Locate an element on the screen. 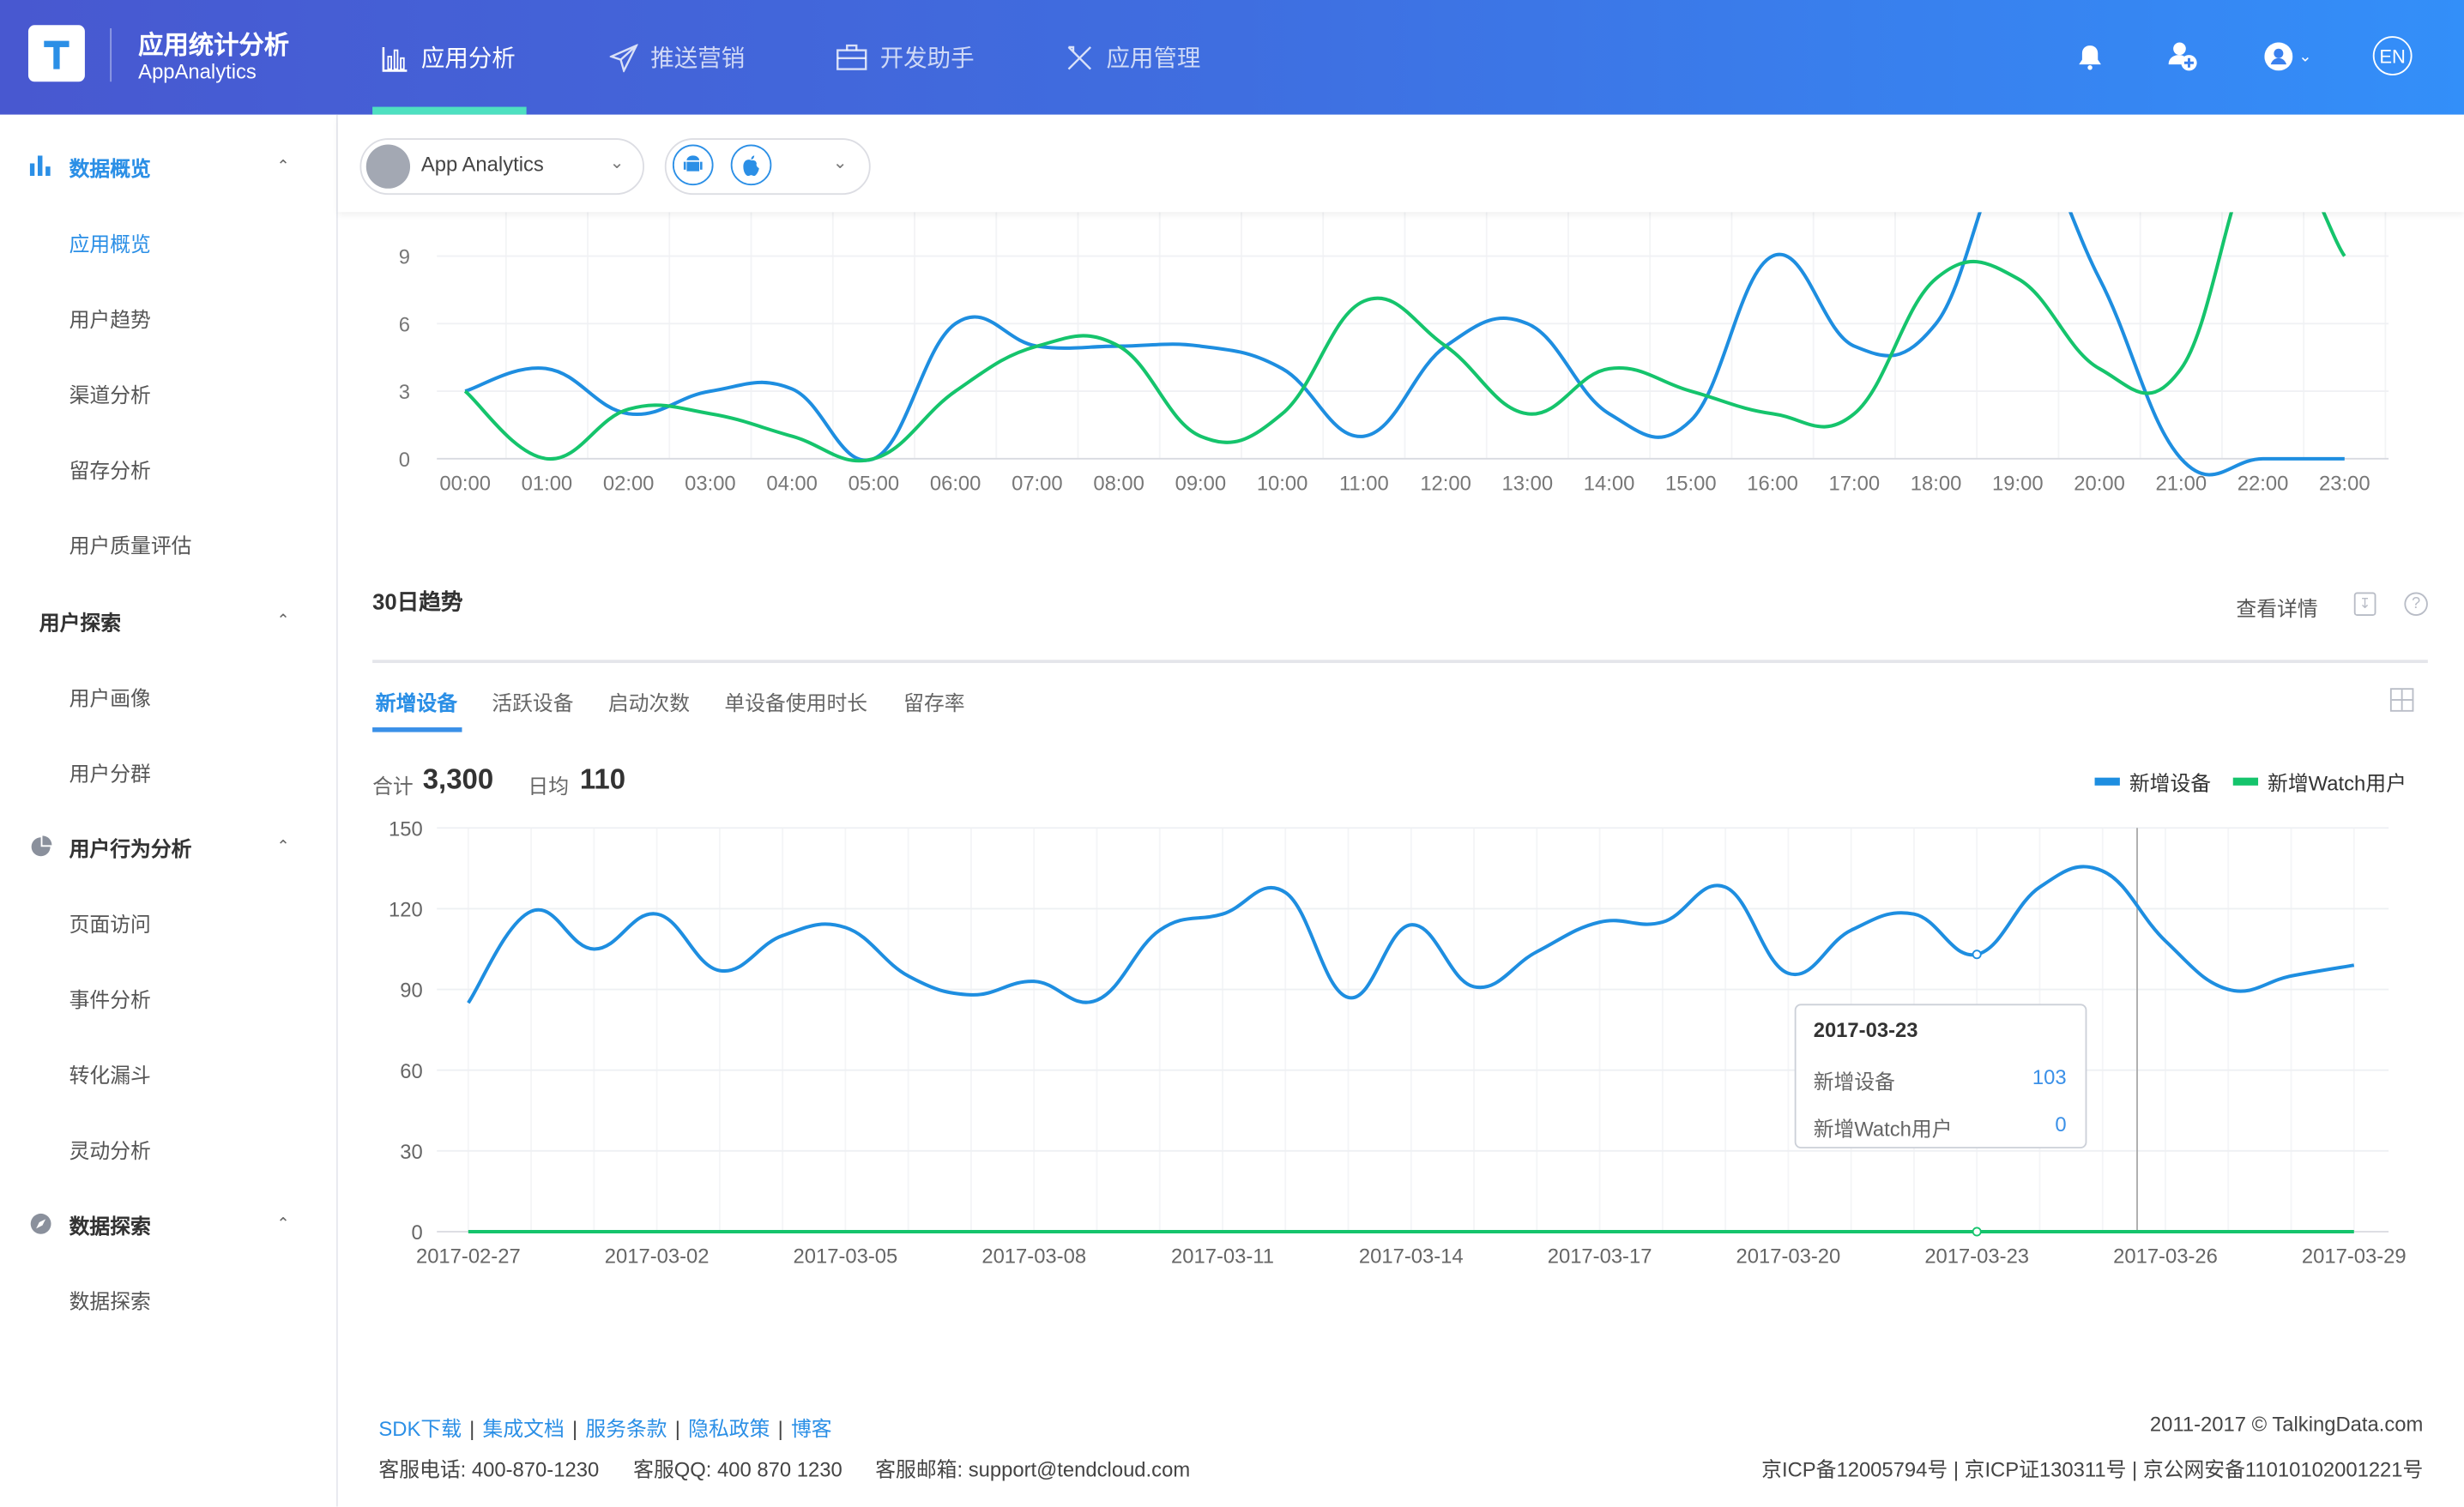 This screenshot has height=1507, width=2464. paper-plane-icon is located at coordinates (623, 57).